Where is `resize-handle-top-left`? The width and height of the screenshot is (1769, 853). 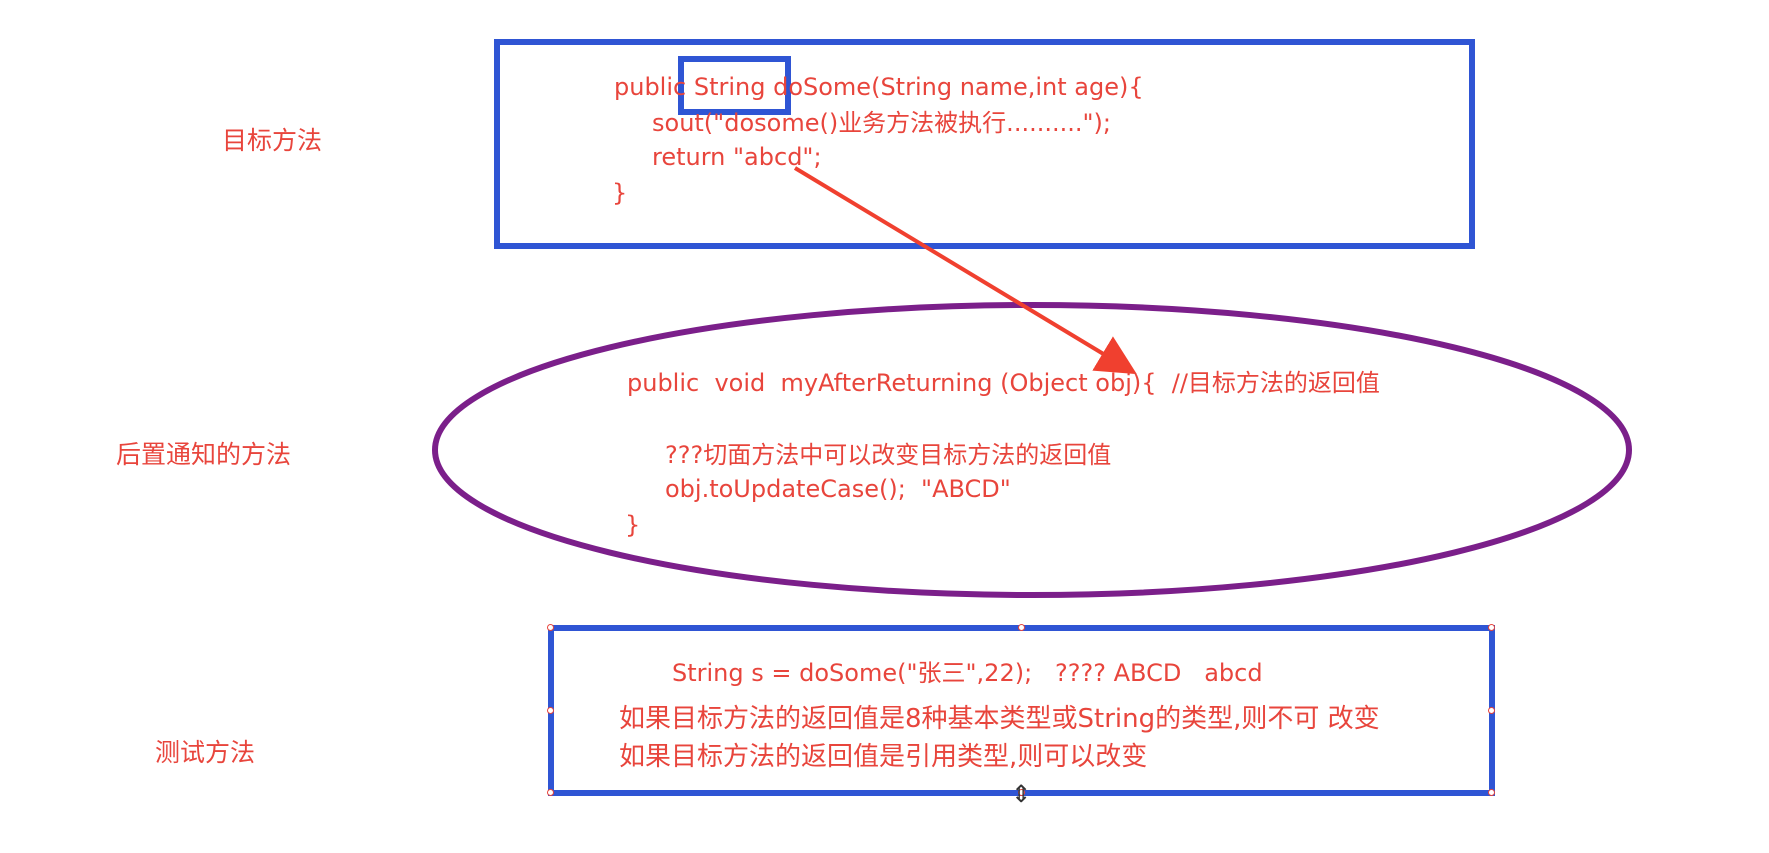
resize-handle-top-left is located at coordinates (550, 627).